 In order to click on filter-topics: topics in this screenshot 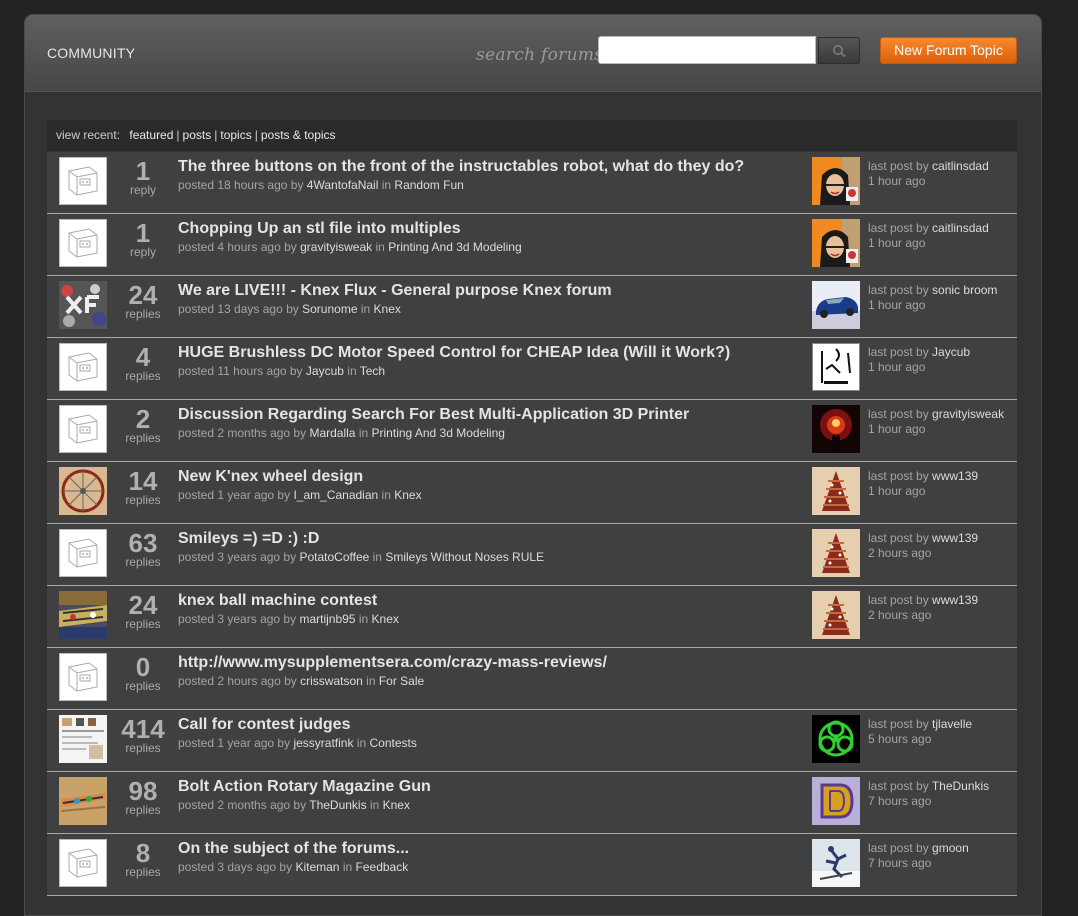, I will do `click(235, 135)`.